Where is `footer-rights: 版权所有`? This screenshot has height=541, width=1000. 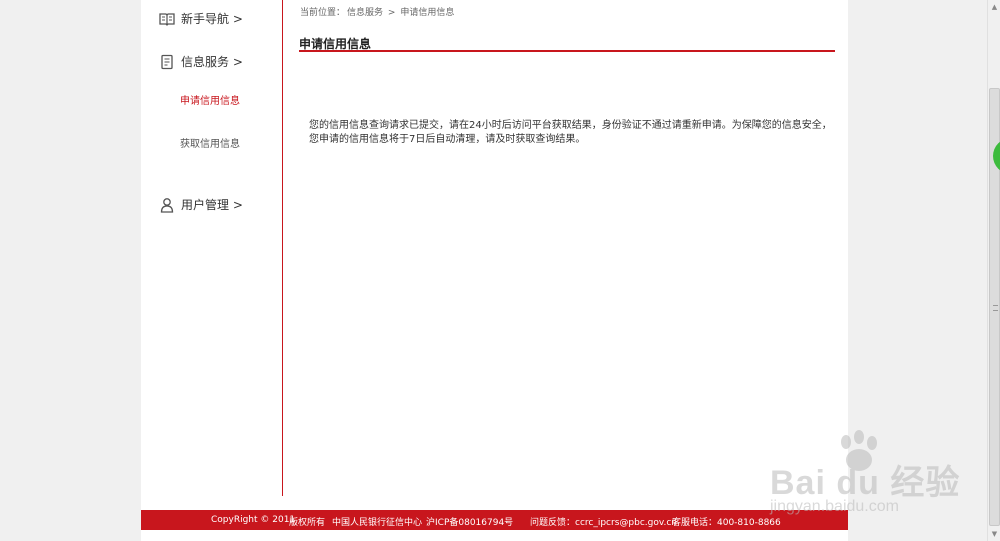 footer-rights: 版权所有 is located at coordinates (307, 523).